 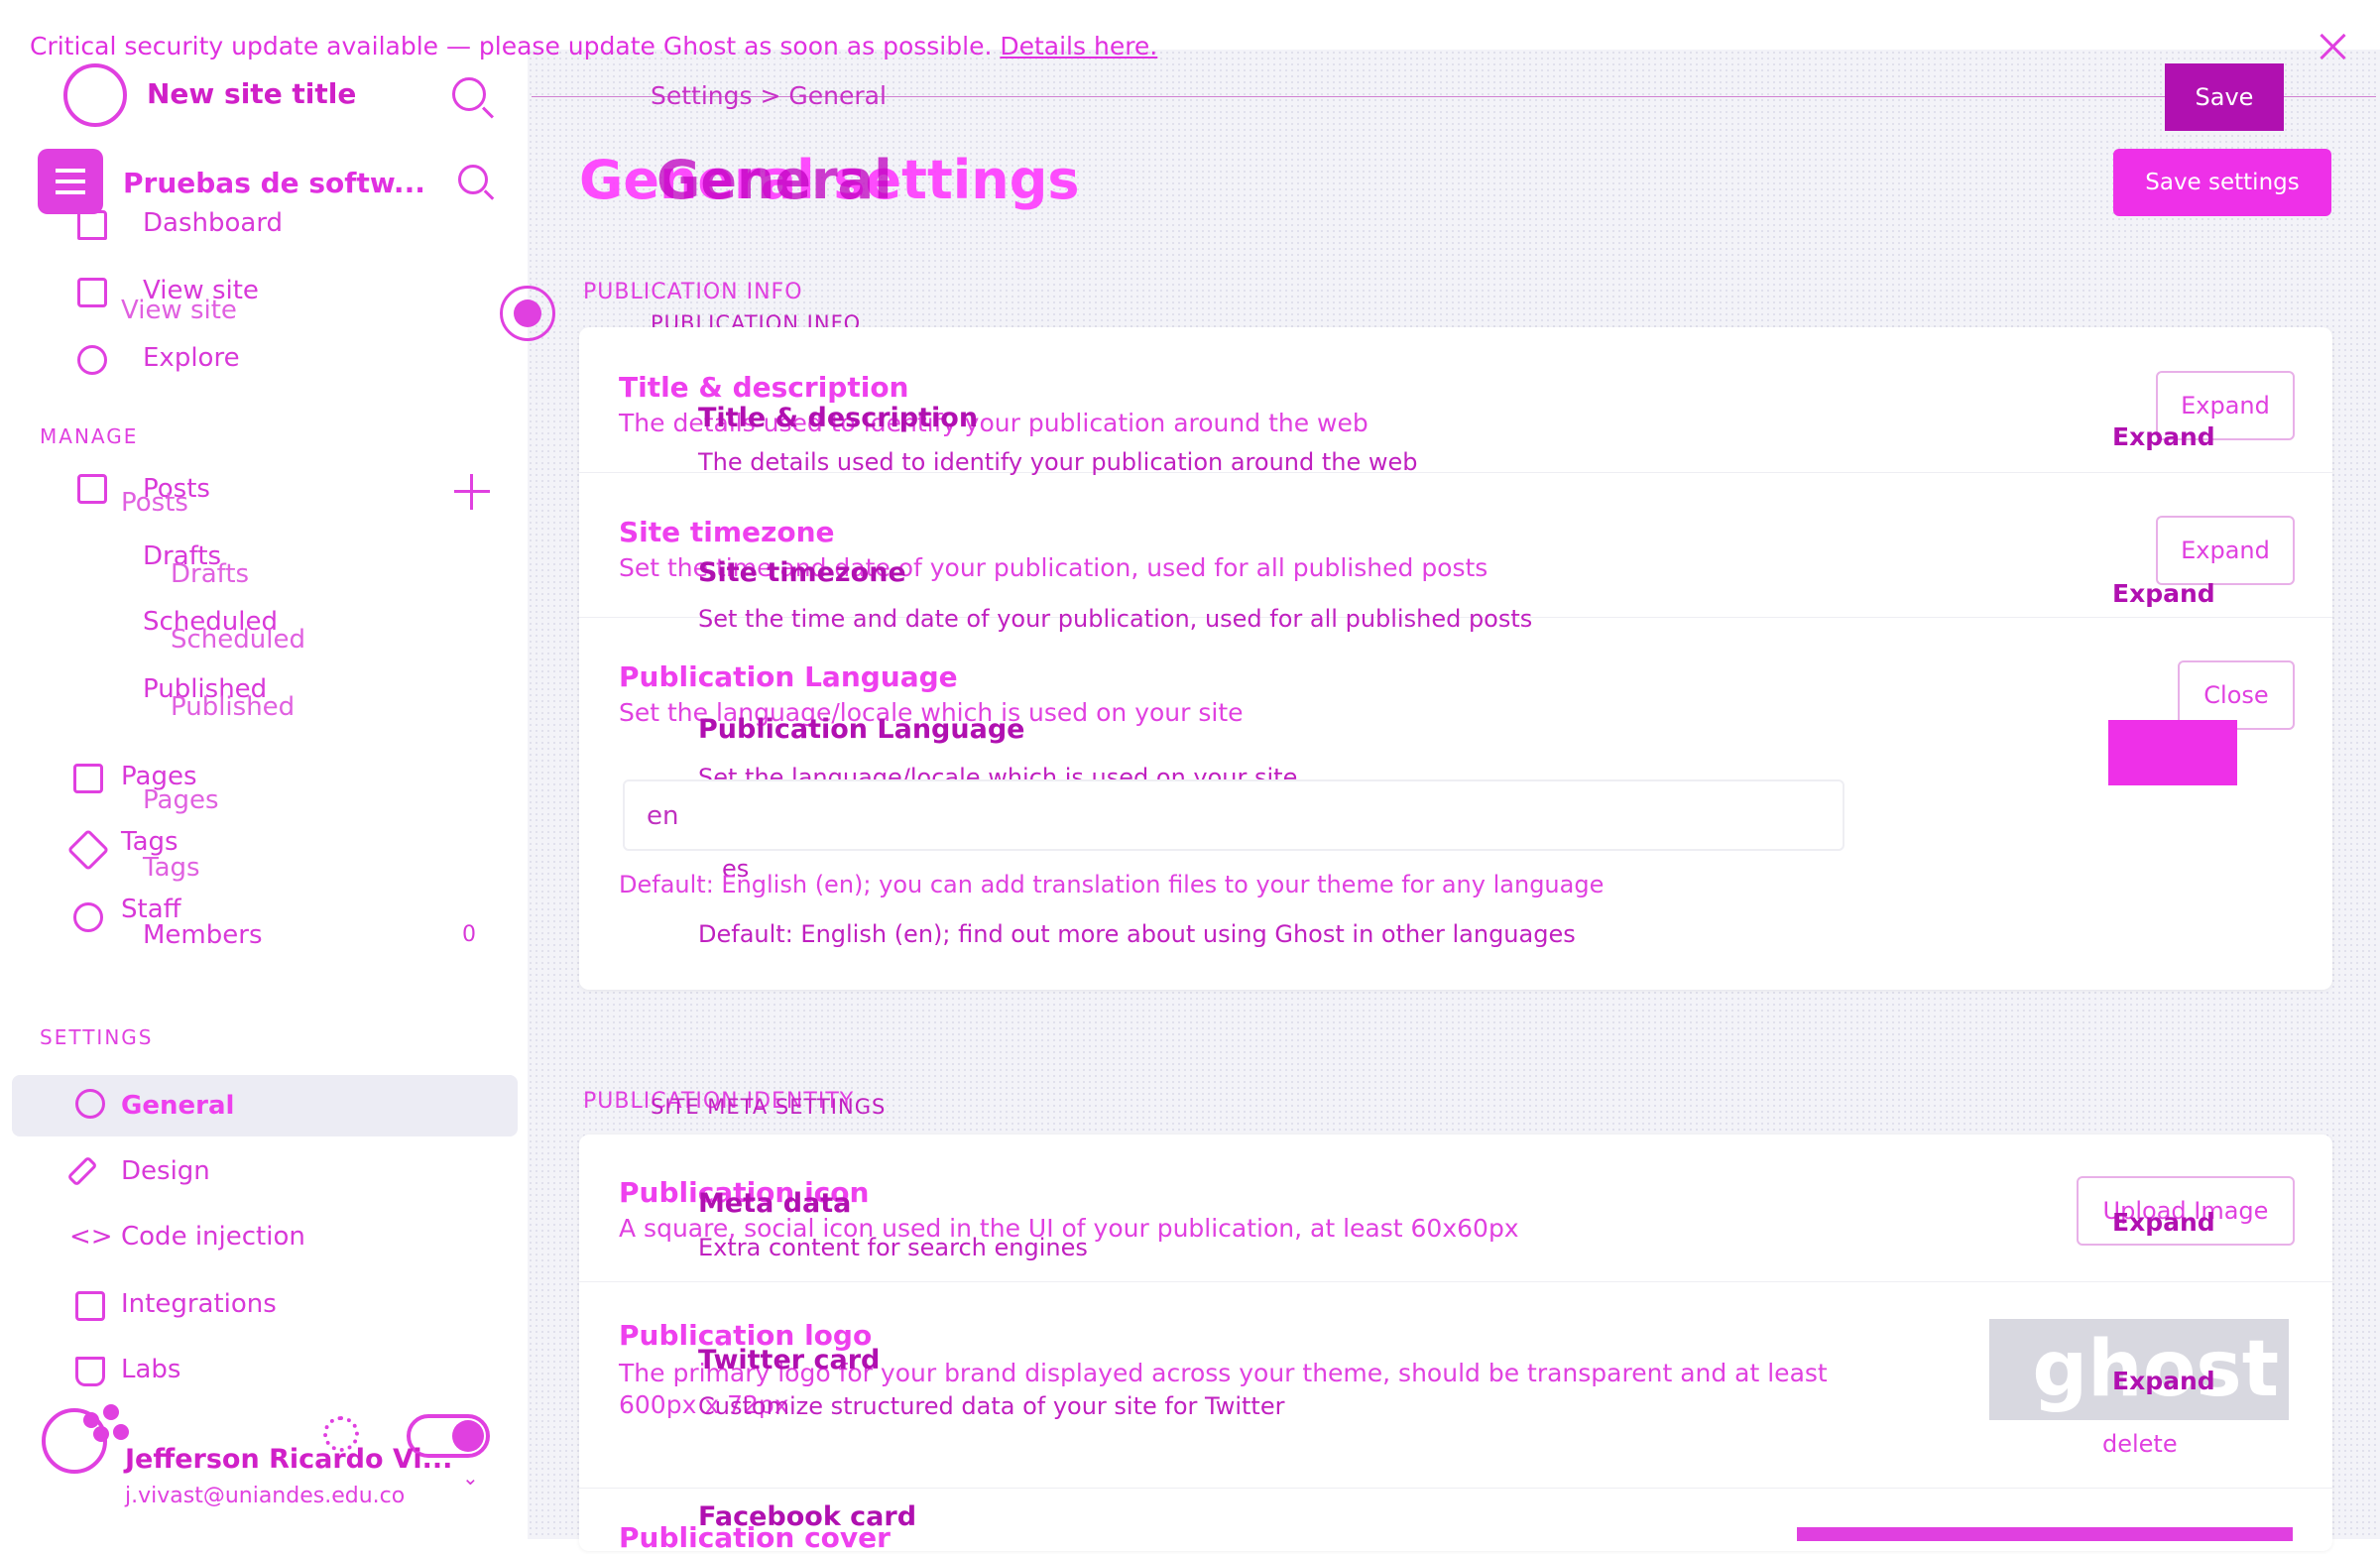 What do you see at coordinates (97, 1037) in the screenshot?
I see `settings-section-label: SETTINGS` at bounding box center [97, 1037].